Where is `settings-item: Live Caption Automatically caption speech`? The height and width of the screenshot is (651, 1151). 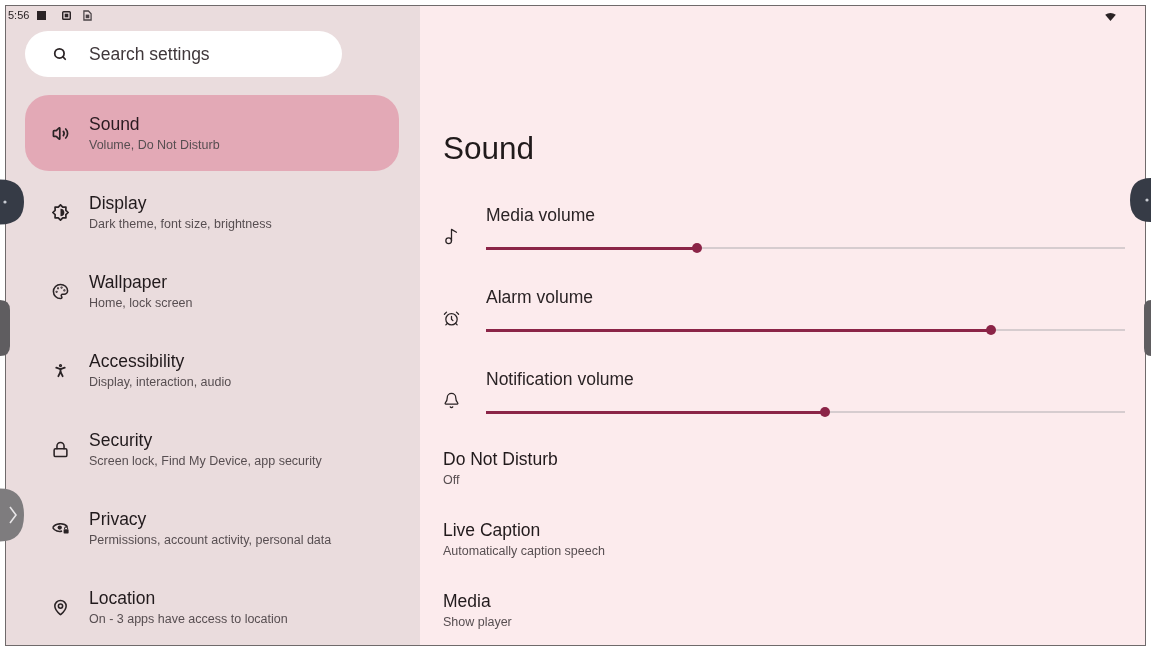 settings-item: Live Caption Automatically caption speech is located at coordinates (524, 539).